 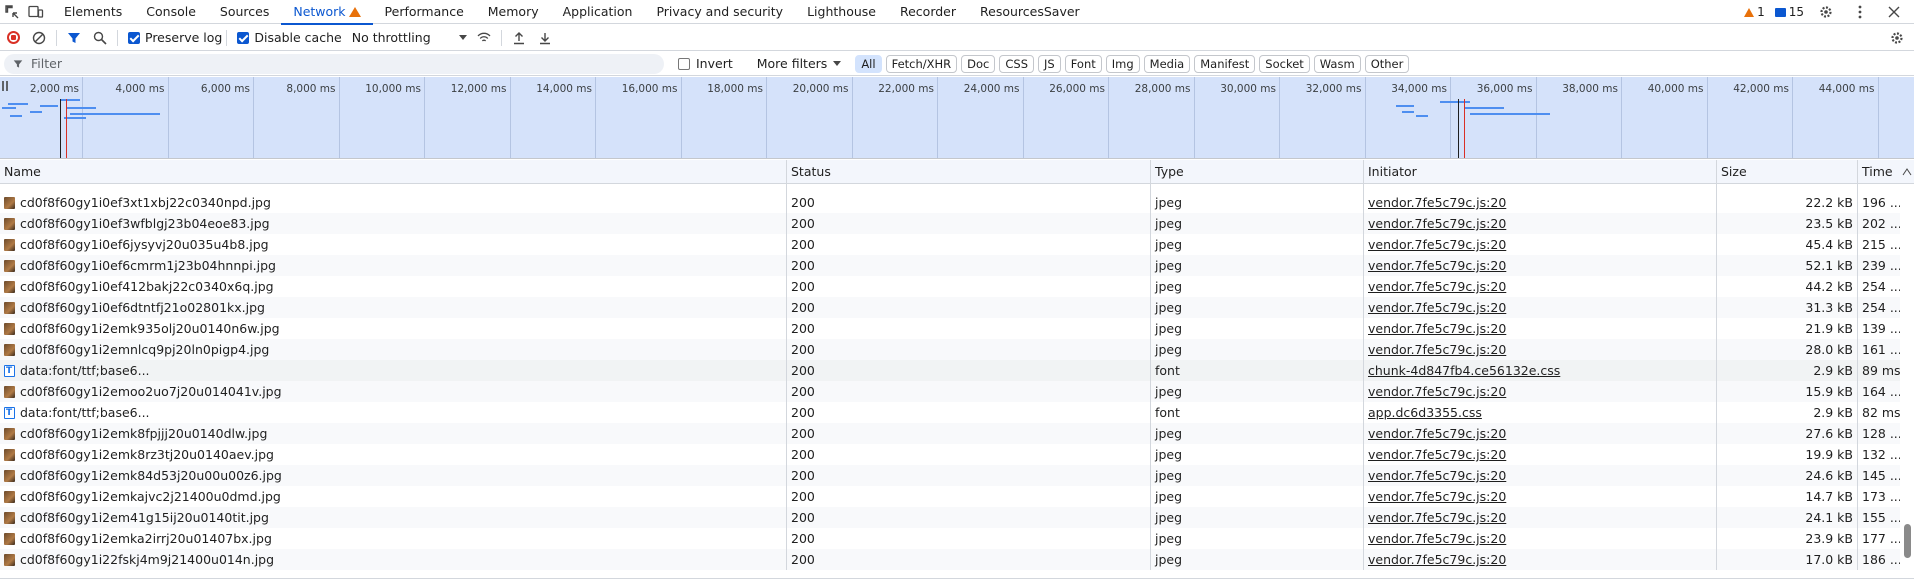 What do you see at coordinates (13, 38) in the screenshot?
I see `record-button` at bounding box center [13, 38].